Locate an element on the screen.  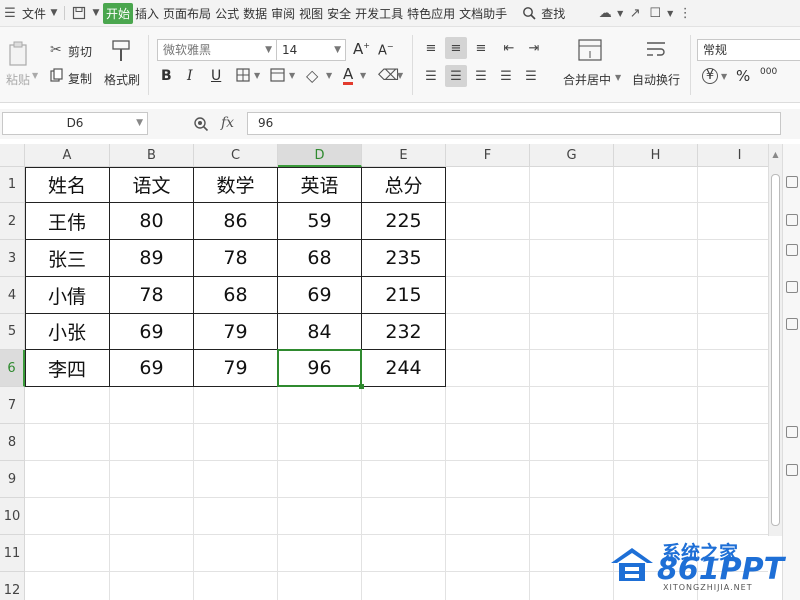
align-bottom-icon: ≡ is located at coordinates (481, 48).